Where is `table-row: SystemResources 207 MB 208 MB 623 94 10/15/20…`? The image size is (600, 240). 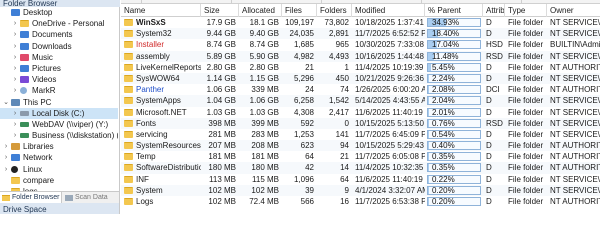 table-row: SystemResources 207 MB 208 MB 623 94 10/15/20… is located at coordinates (360, 146).